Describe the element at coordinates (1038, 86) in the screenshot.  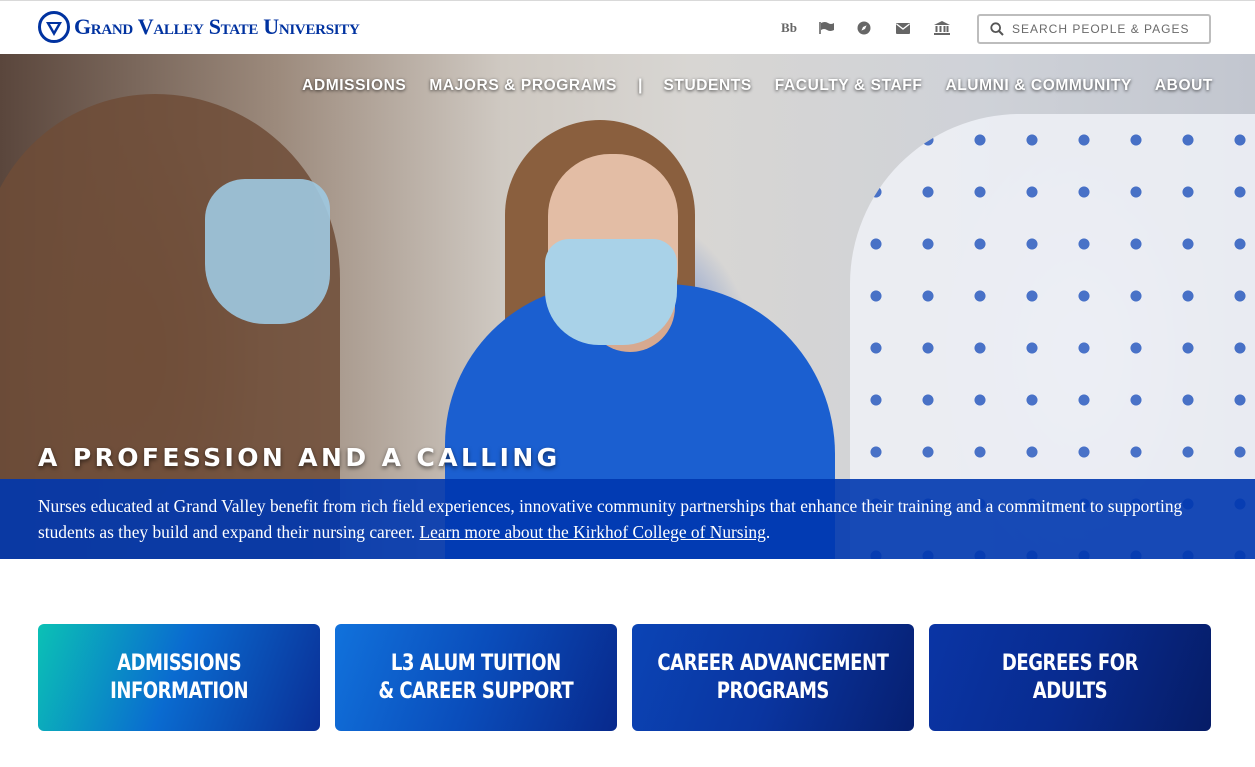
I see `nav-alumni-community: Alumni & Community` at that location.